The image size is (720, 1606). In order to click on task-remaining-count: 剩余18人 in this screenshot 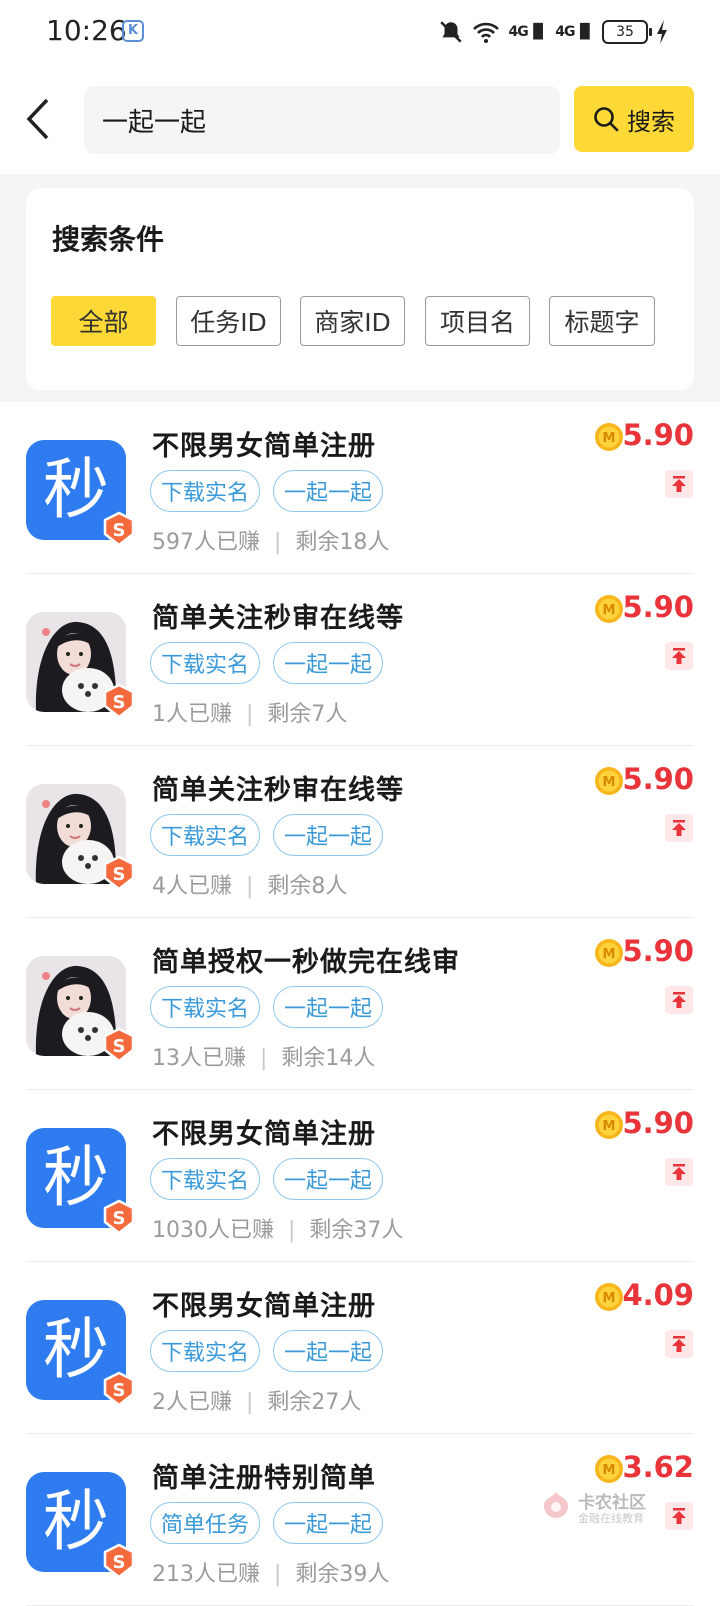, I will do `click(342, 542)`.